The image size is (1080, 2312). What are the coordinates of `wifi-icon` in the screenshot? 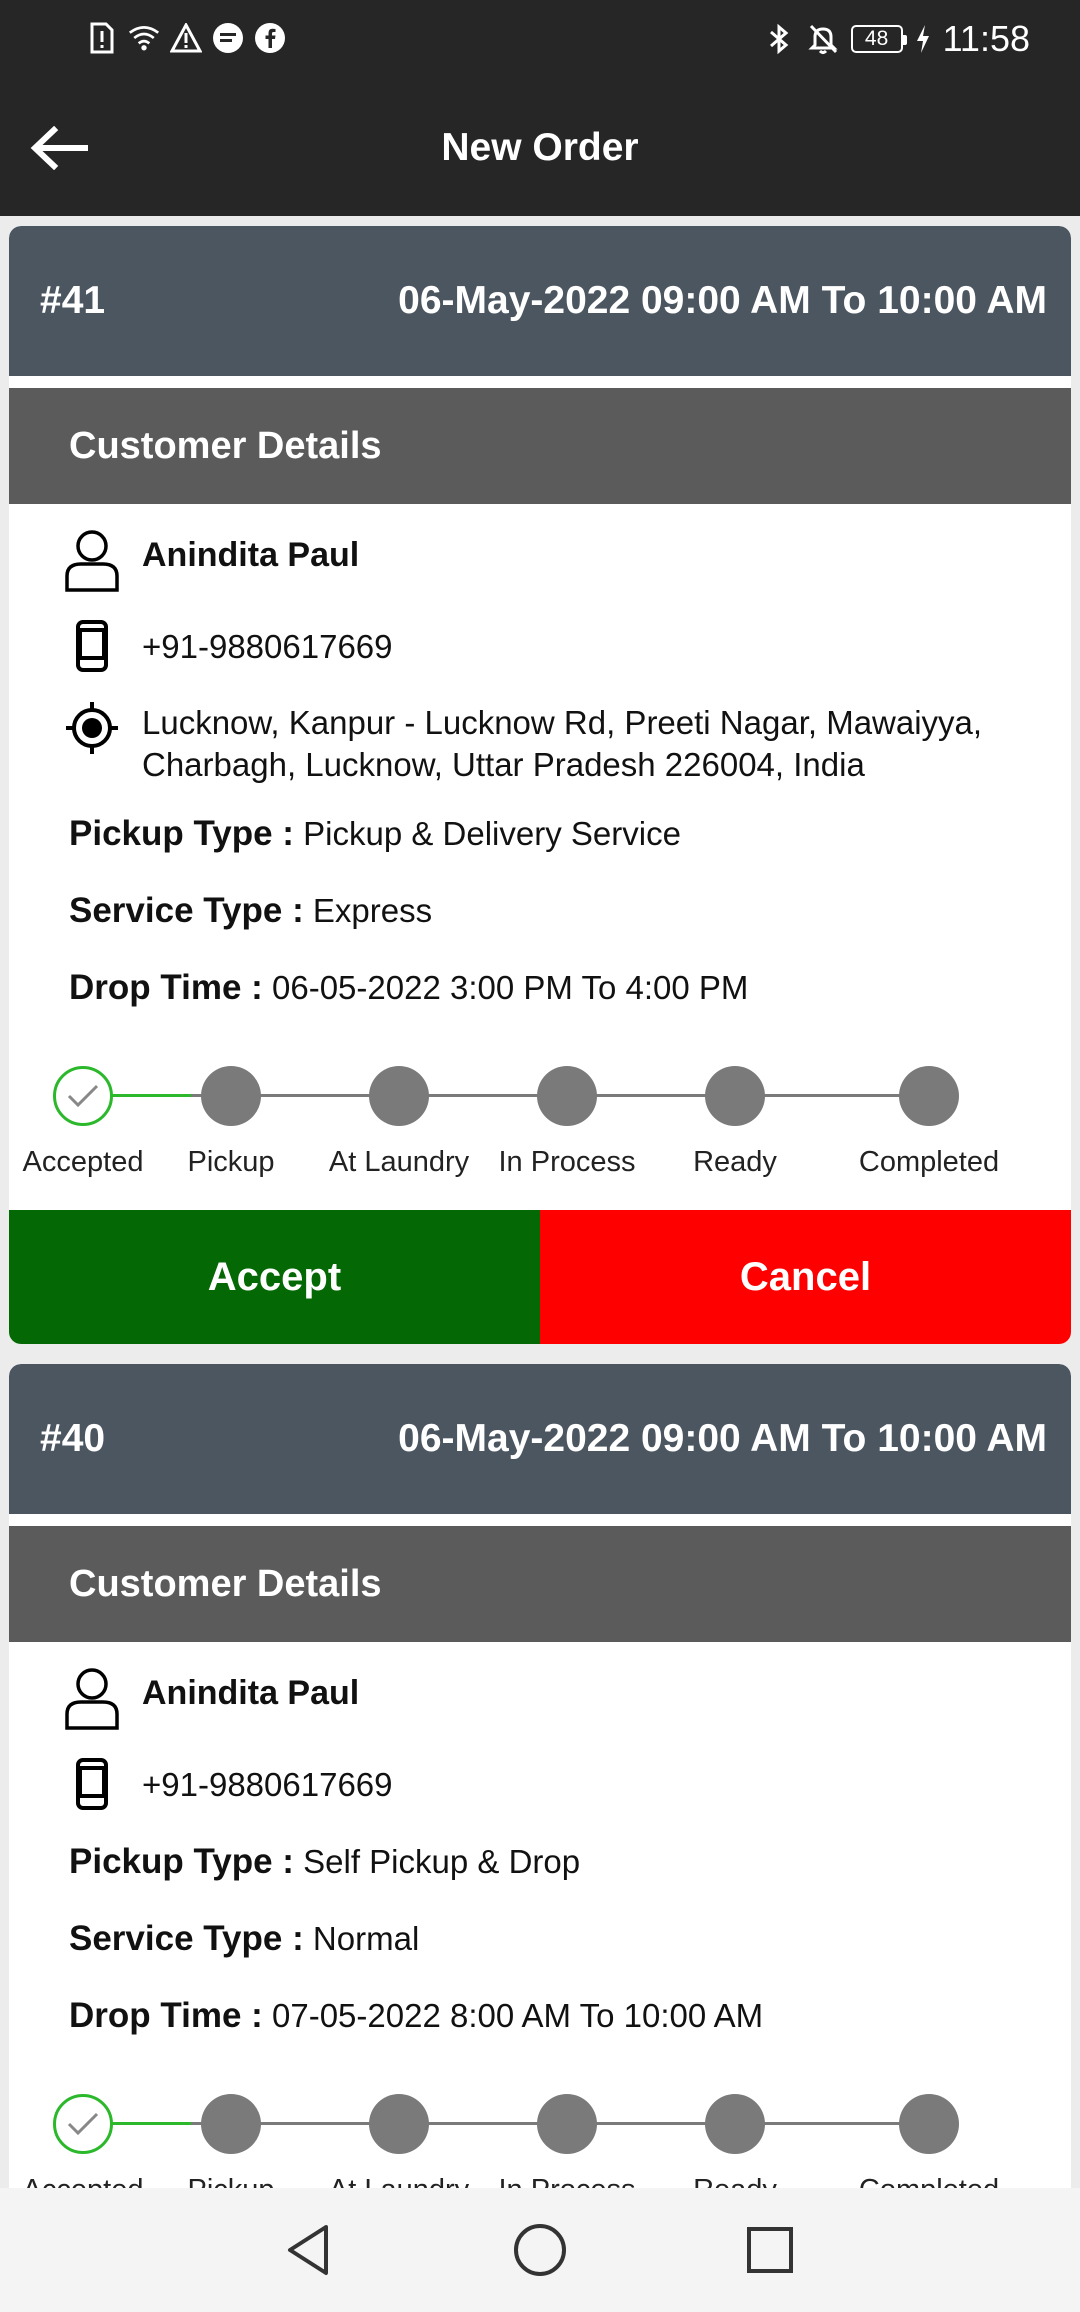 It's located at (144, 38).